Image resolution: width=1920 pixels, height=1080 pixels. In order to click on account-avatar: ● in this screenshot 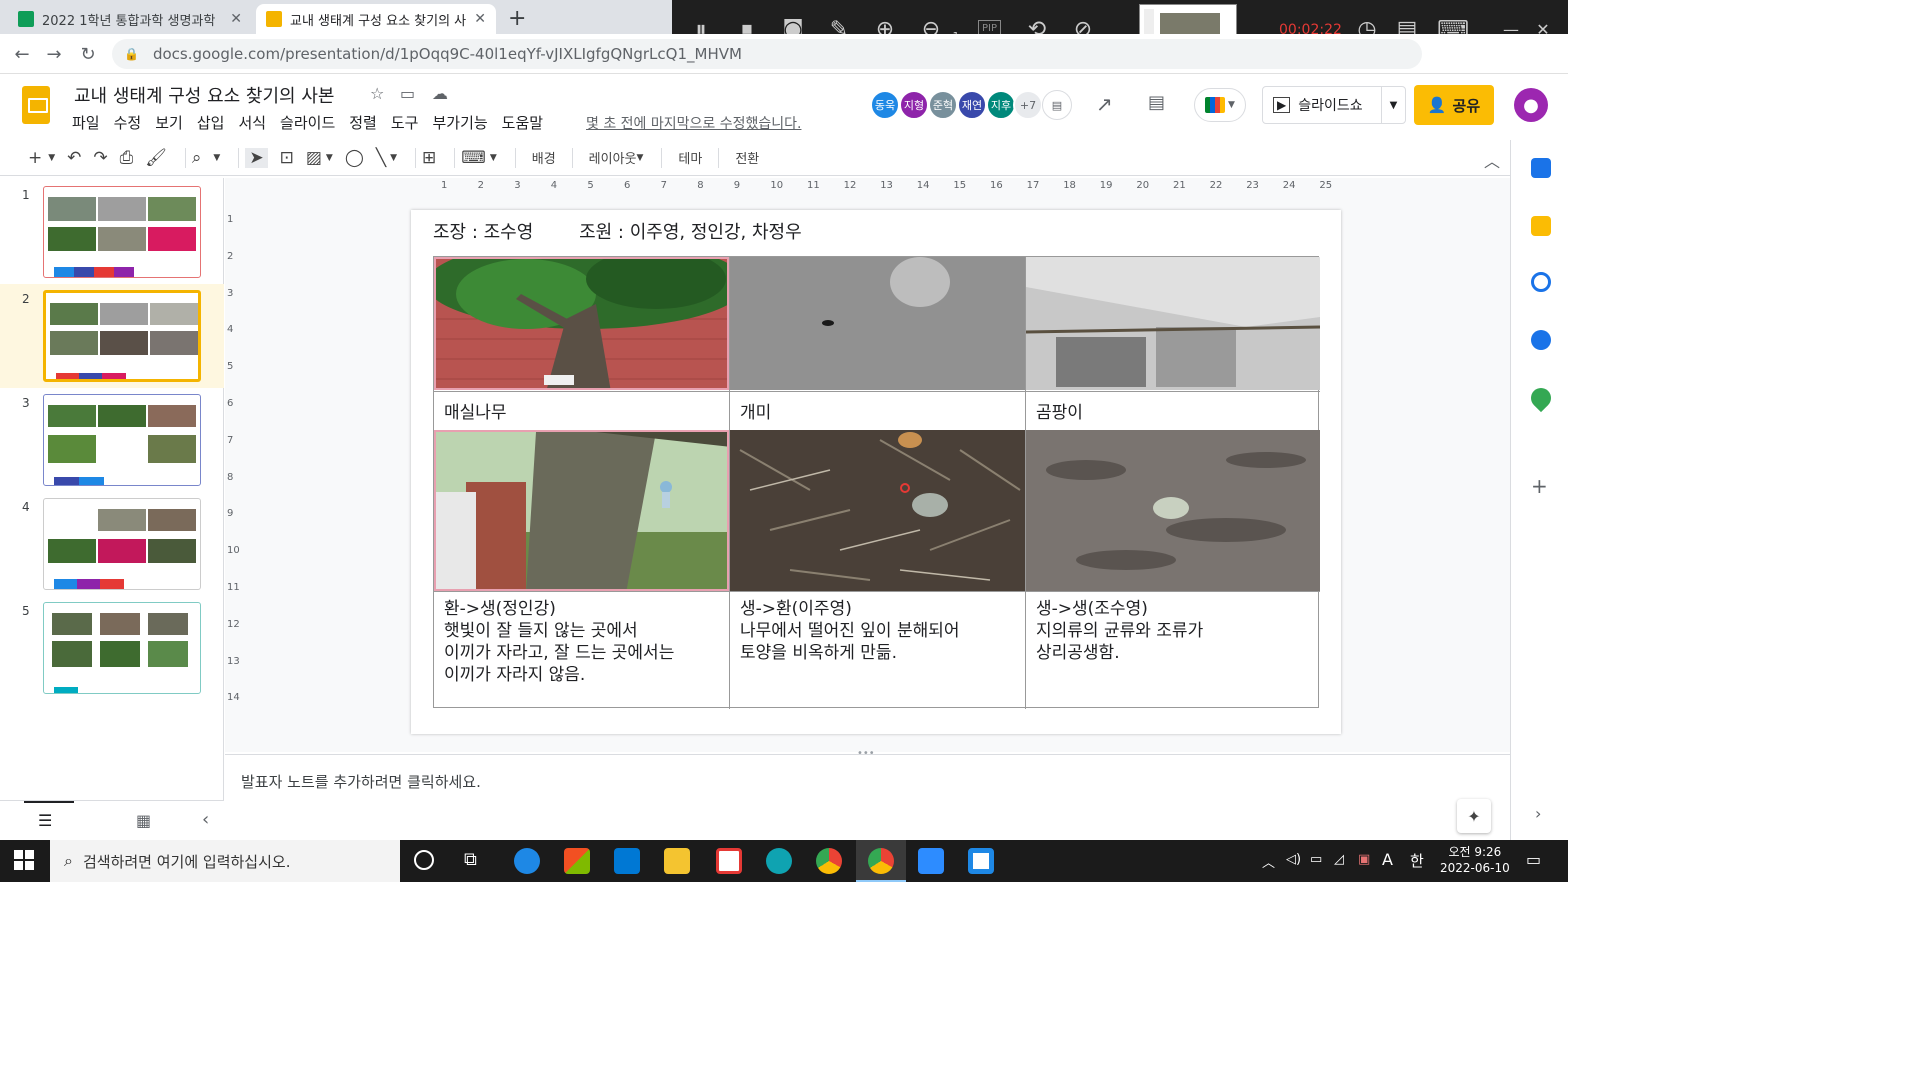, I will do `click(1531, 105)`.